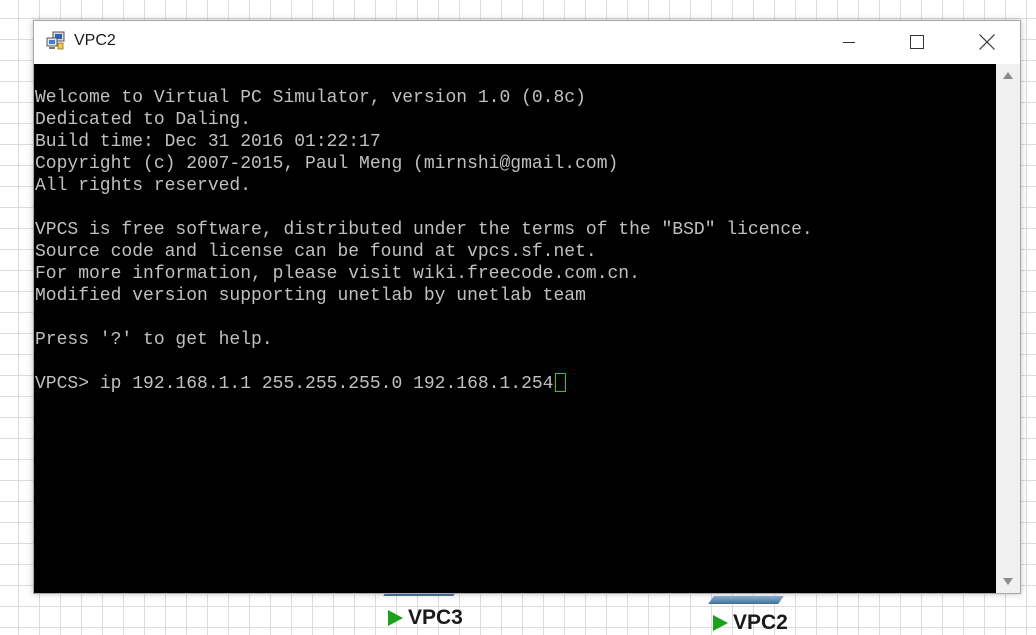 The height and width of the screenshot is (635, 1036). What do you see at coordinates (435, 617) in the screenshot?
I see `node-label: VPC3` at bounding box center [435, 617].